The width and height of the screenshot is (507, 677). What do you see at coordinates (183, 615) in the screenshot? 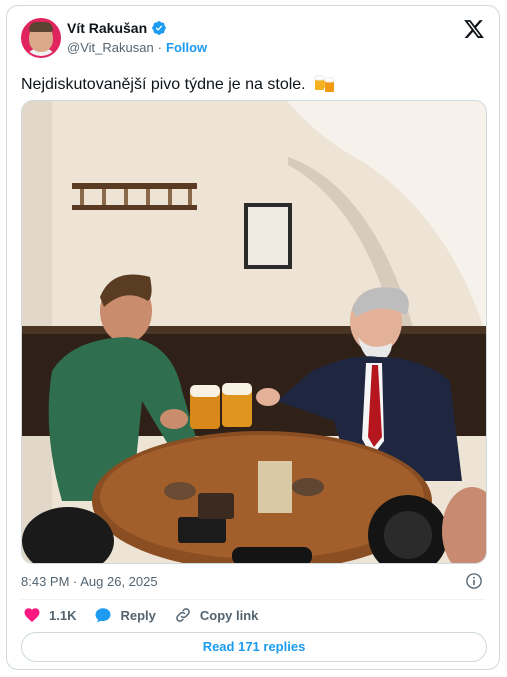
I see `link-icon` at bounding box center [183, 615].